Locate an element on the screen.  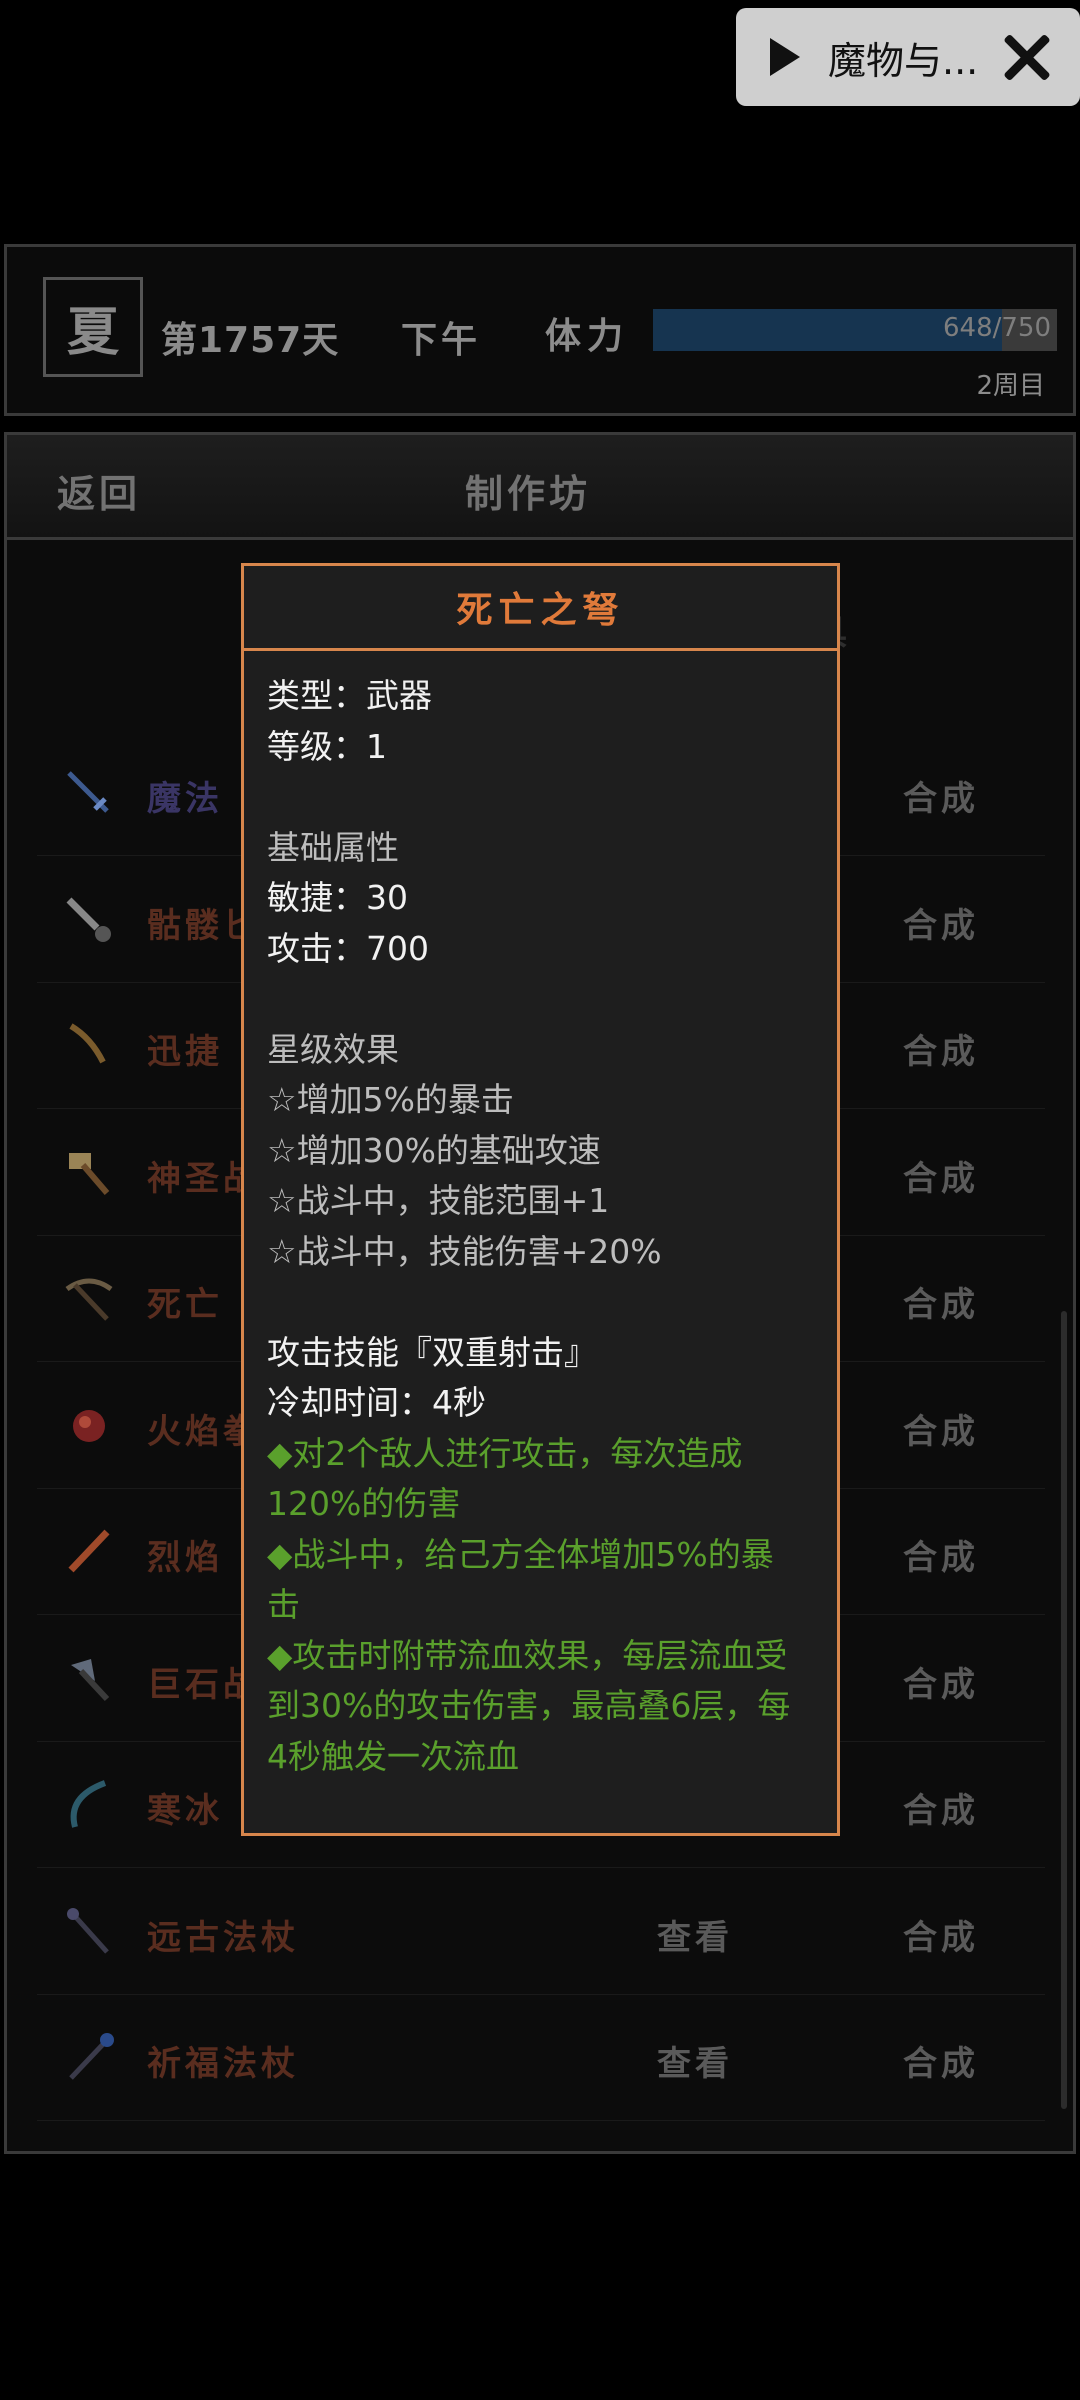
boulder-axe-icon is located at coordinates (89, 1679).